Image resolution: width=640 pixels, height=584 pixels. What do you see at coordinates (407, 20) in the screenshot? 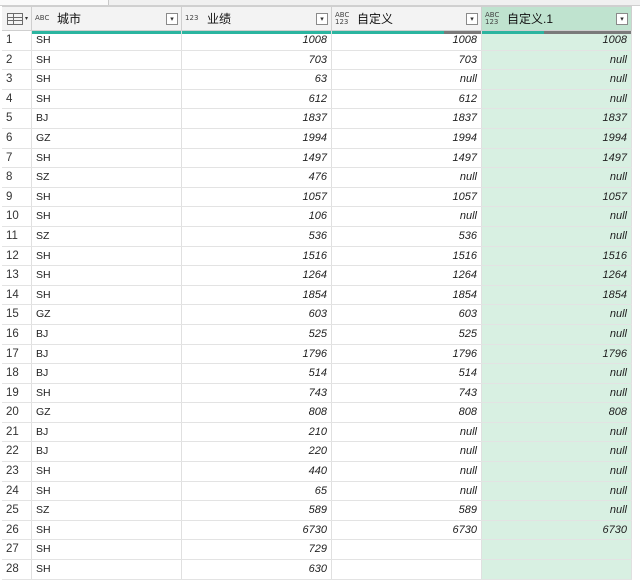
I see `column-header-custom: ABC 123 自定义 ▾` at bounding box center [407, 20].